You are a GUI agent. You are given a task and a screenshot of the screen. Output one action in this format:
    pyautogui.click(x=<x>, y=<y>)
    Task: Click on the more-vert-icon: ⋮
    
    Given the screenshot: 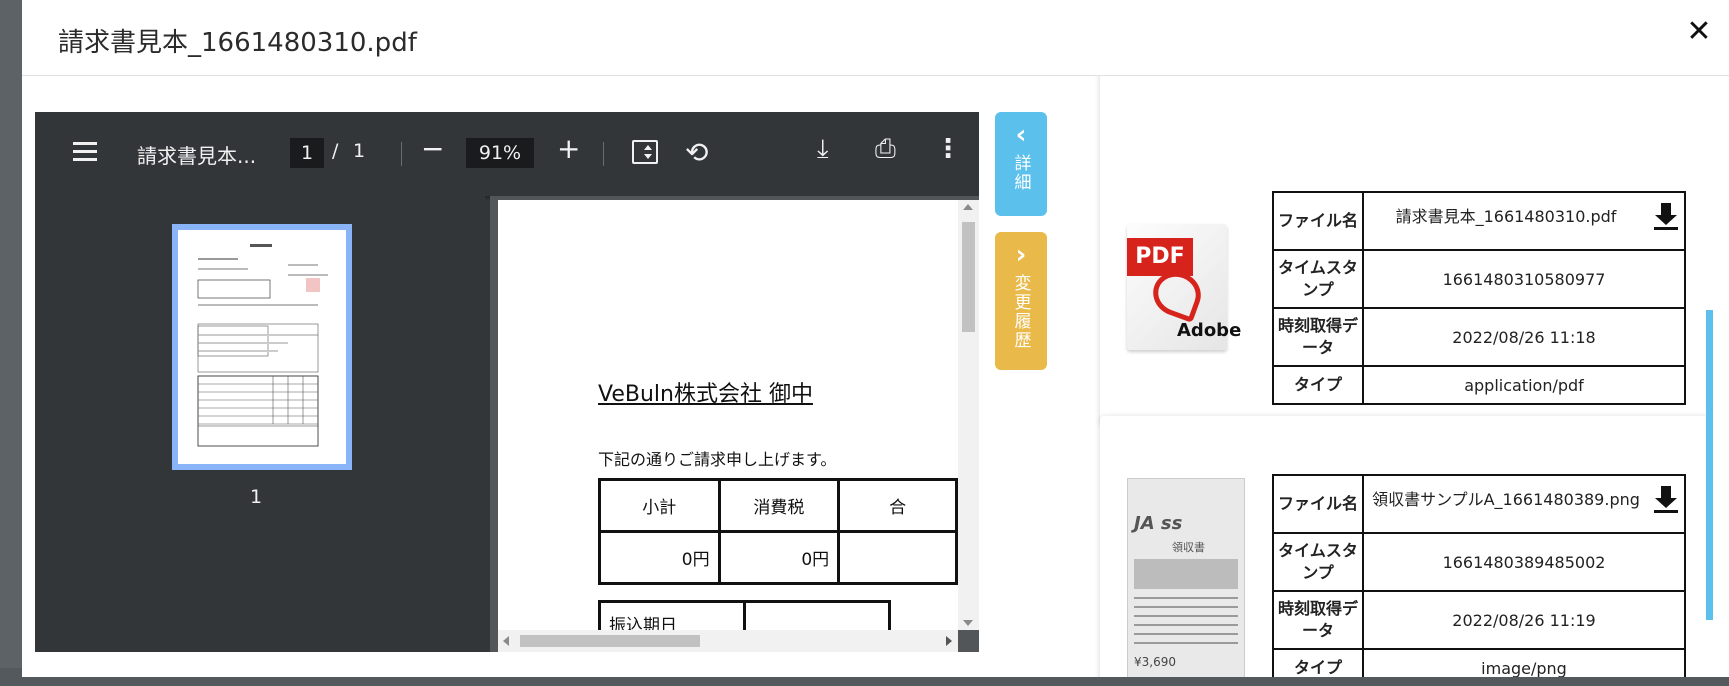 What is the action you would take?
    pyautogui.click(x=948, y=149)
    